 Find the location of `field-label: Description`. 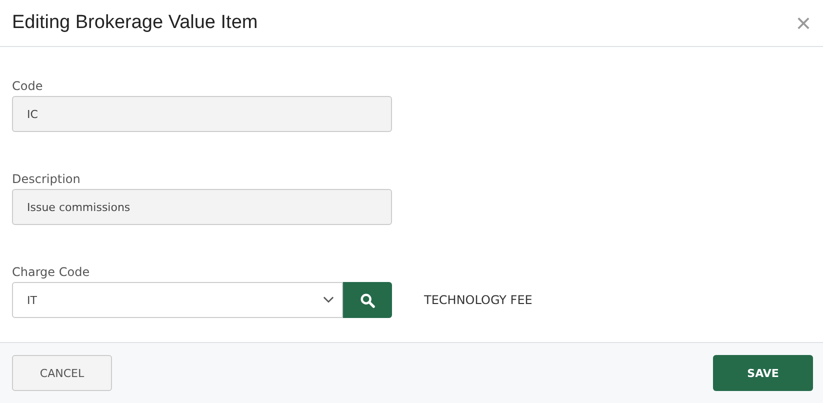

field-label: Description is located at coordinates (47, 179).